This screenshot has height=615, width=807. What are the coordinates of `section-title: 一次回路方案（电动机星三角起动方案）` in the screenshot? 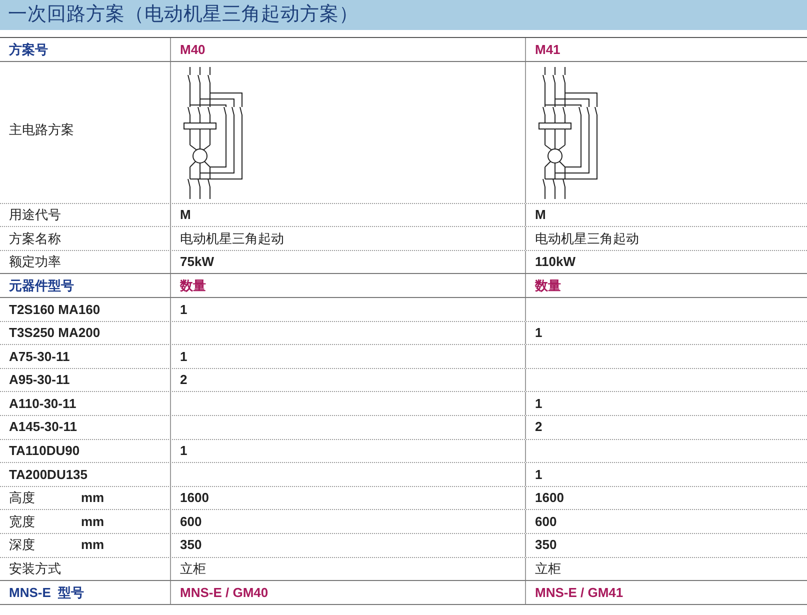 It's located at (183, 14).